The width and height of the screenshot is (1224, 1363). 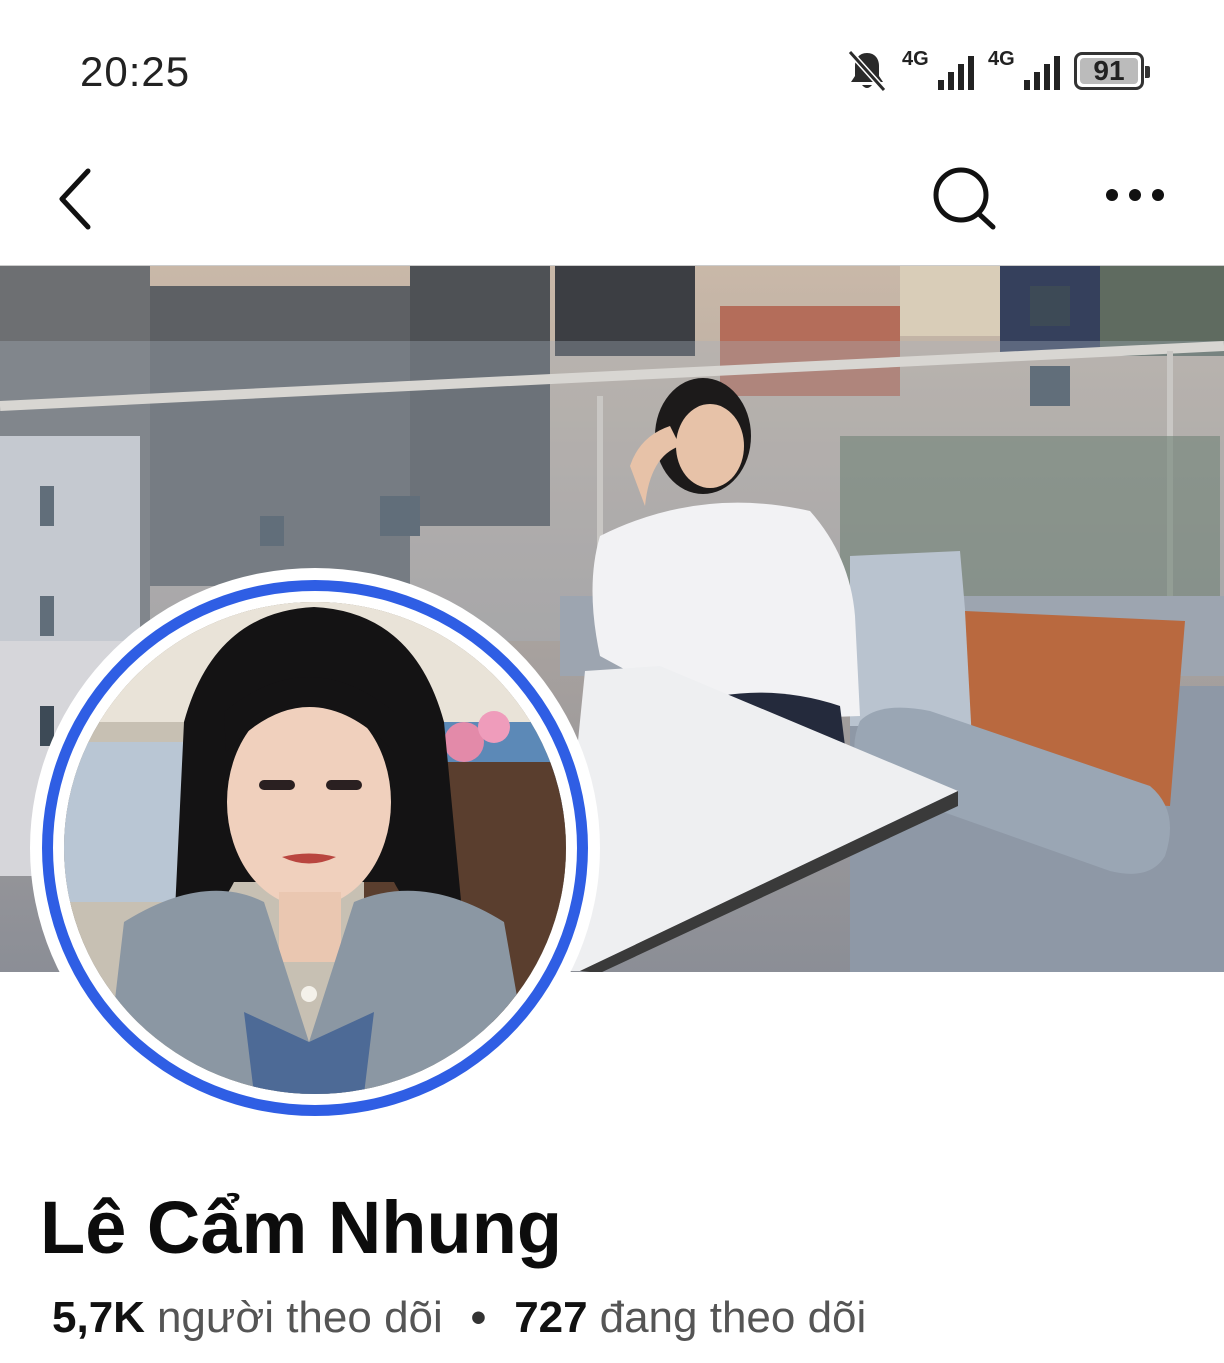 I want to click on status-icons: 4G 4G 91, so click(x=998, y=71).